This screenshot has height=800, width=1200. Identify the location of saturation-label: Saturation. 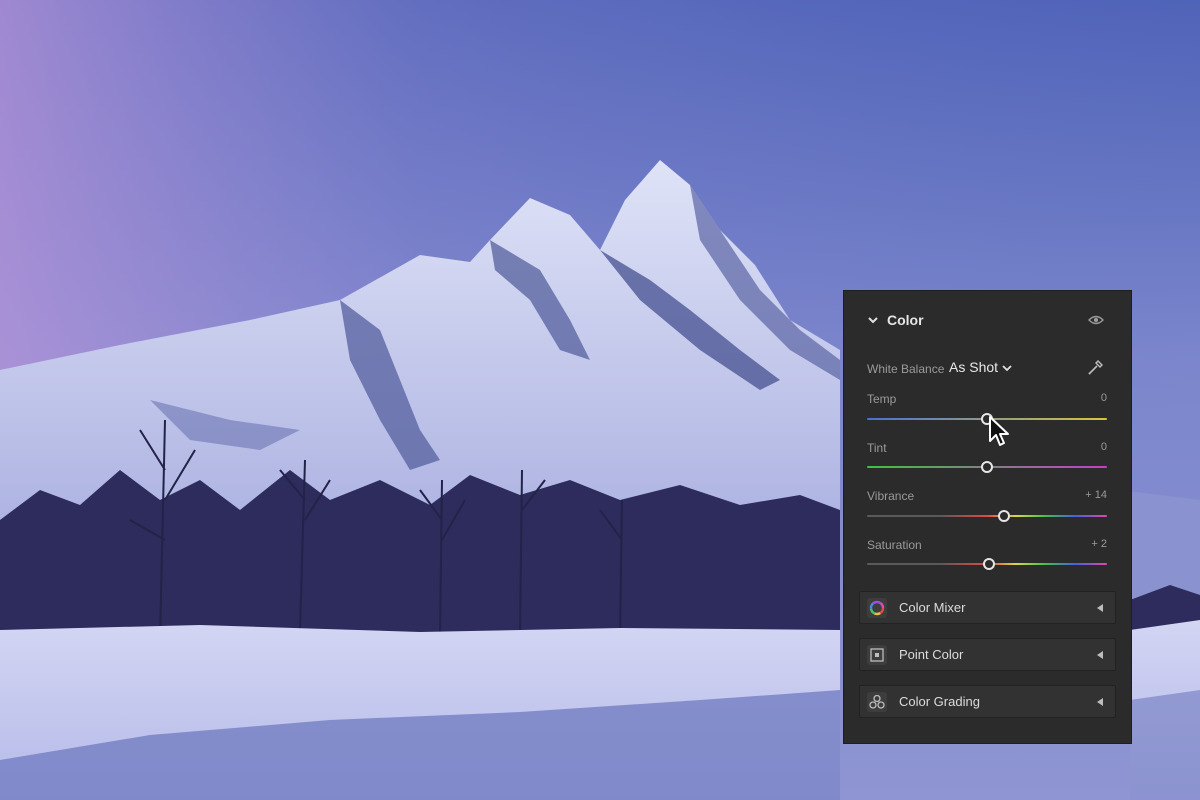
(894, 545).